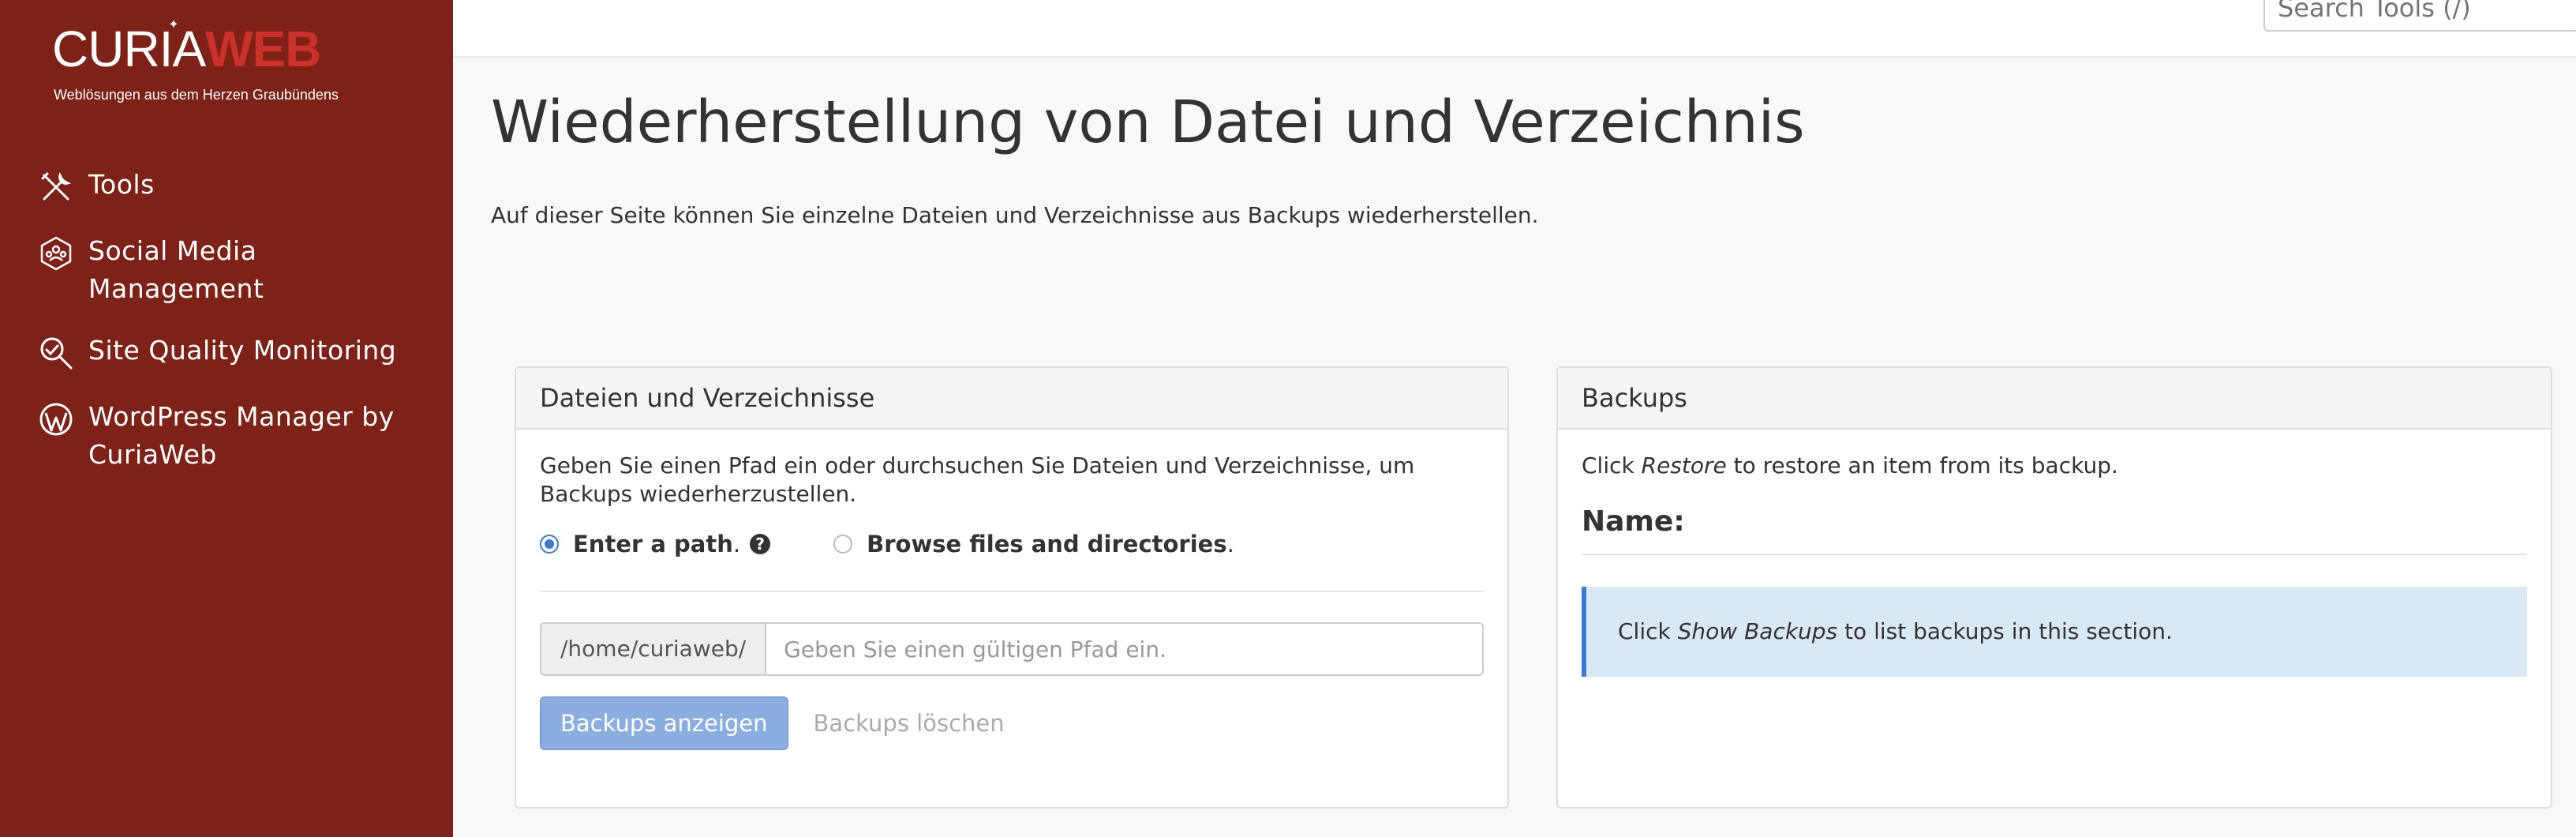 Image resolution: width=2576 pixels, height=837 pixels. Describe the element at coordinates (1684, 465) in the screenshot. I see `hint-restore: Restore` at that location.